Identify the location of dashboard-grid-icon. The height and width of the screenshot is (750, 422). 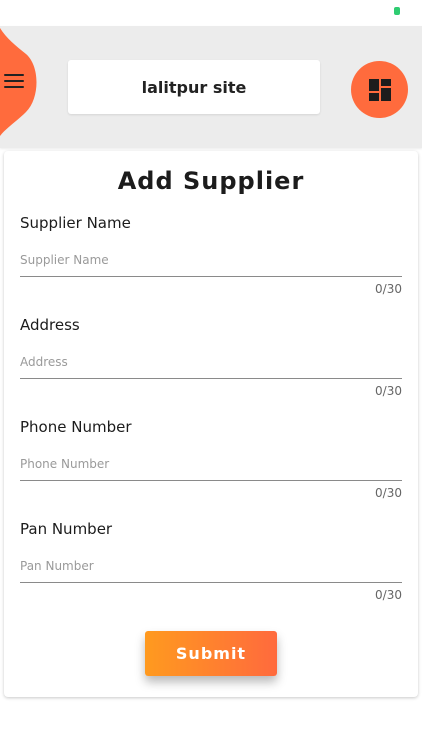
(379, 89).